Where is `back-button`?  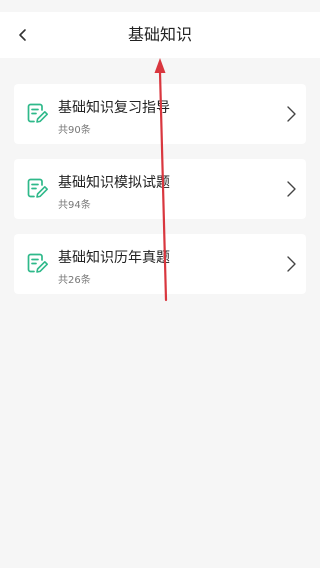 back-button is located at coordinates (23, 35).